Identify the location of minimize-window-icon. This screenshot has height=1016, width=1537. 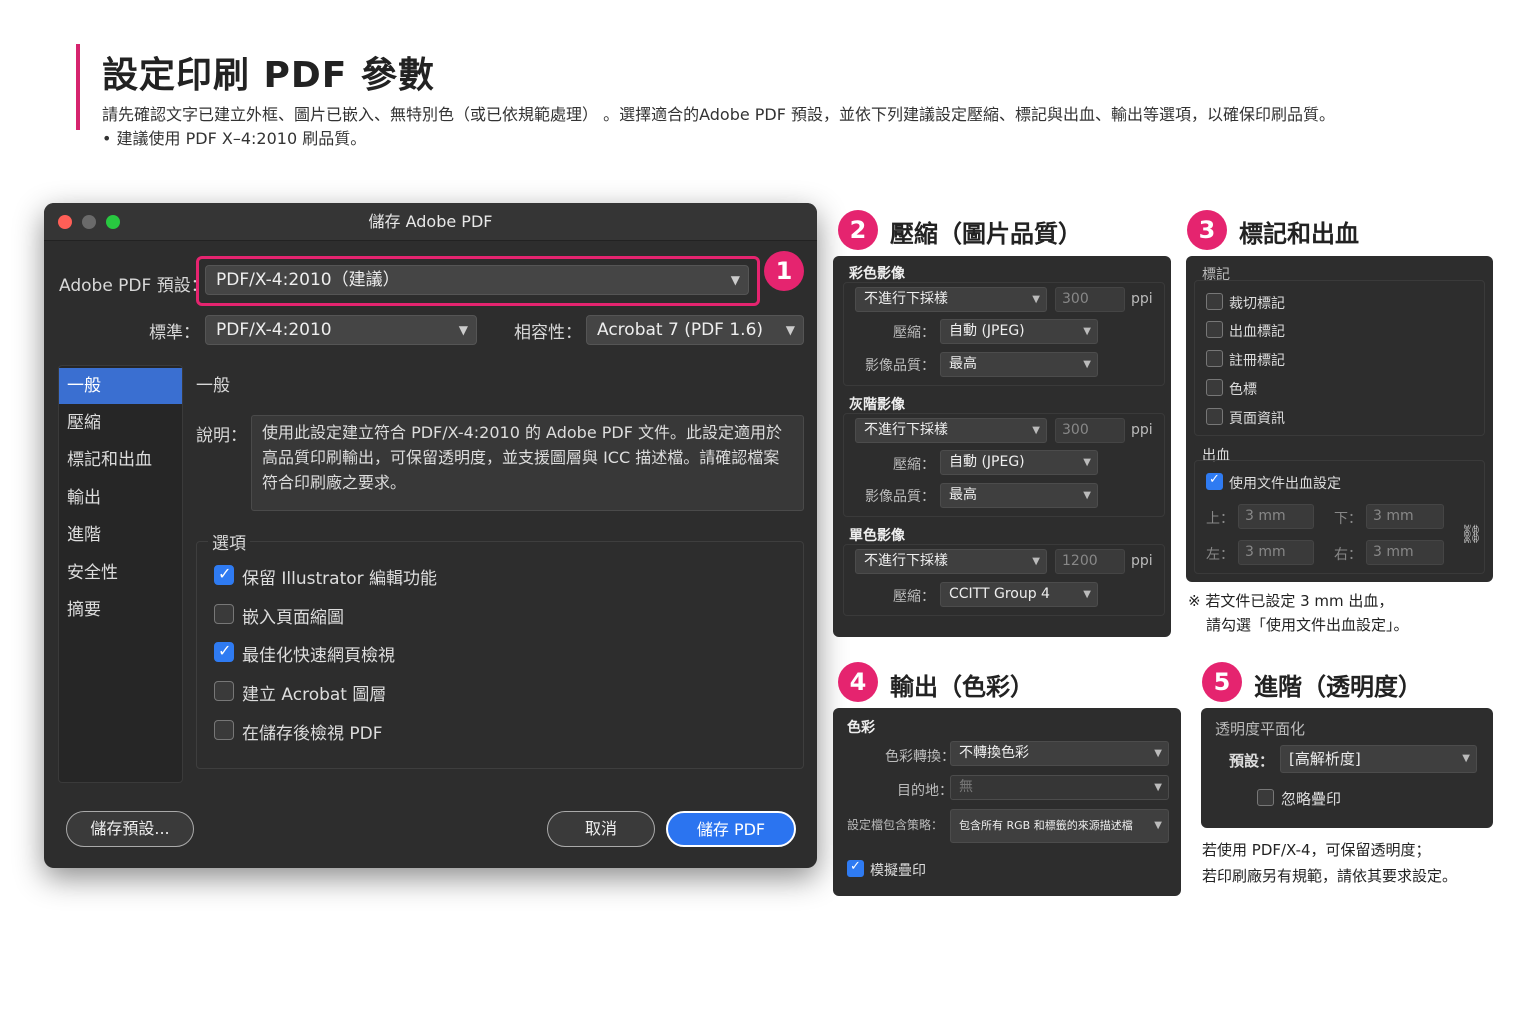
(89, 222).